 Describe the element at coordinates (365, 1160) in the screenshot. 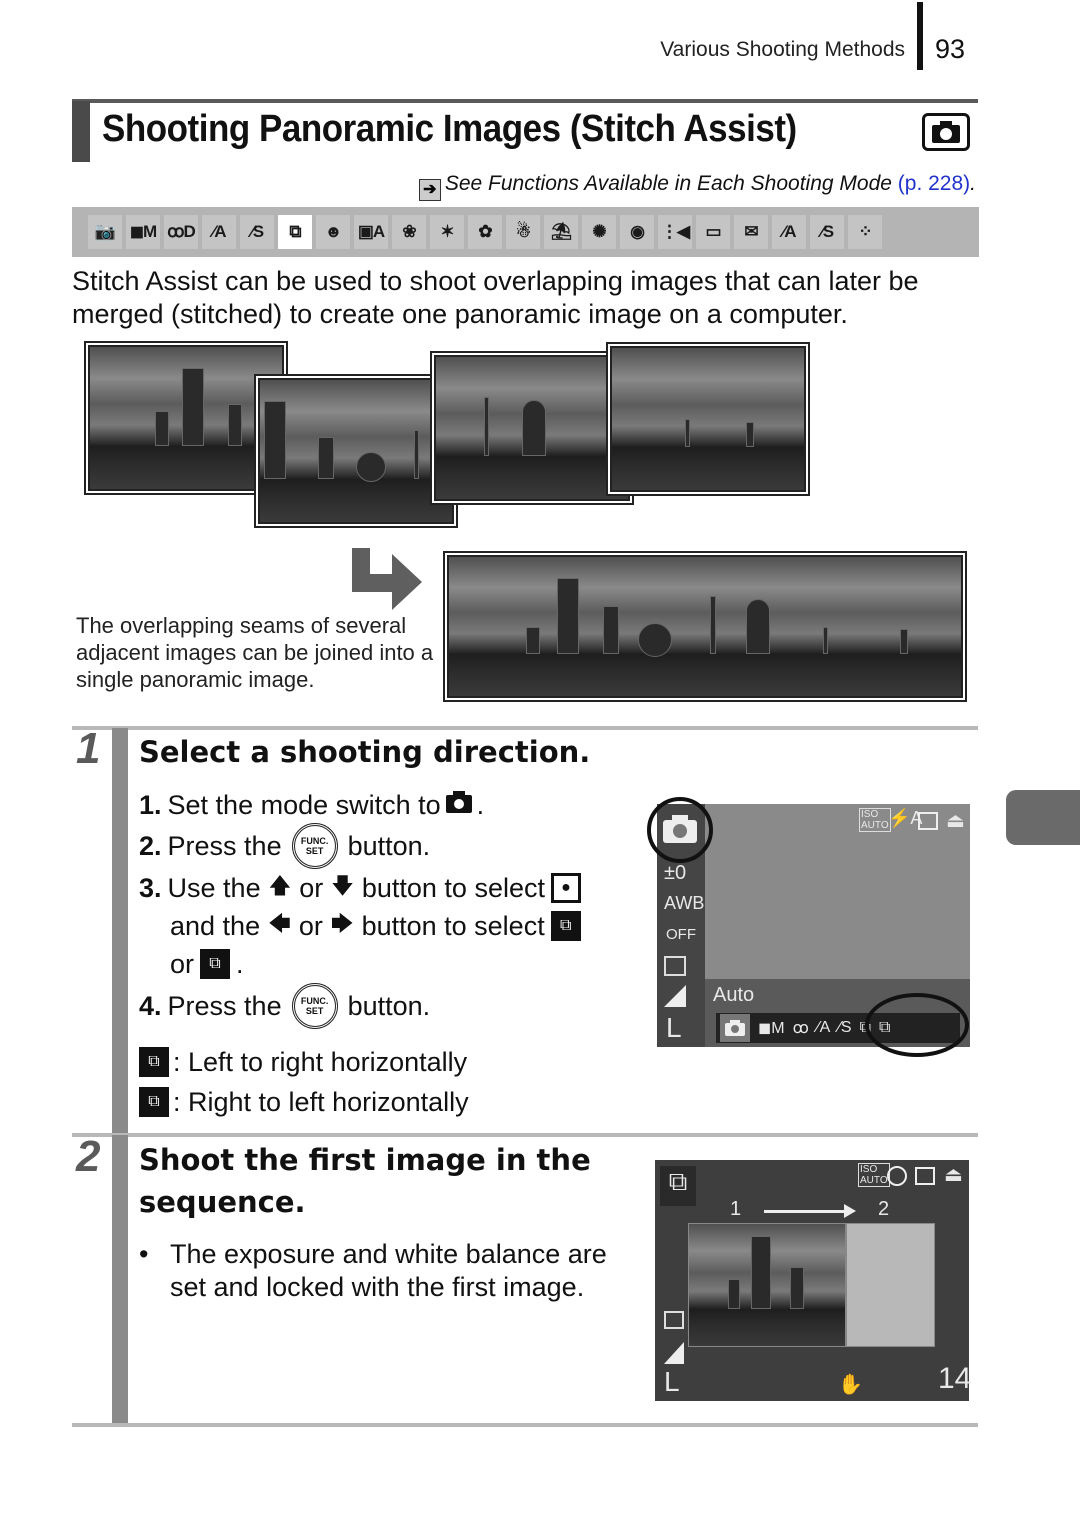

I see `step-2-title-line-1: Shoot the first image in the` at that location.